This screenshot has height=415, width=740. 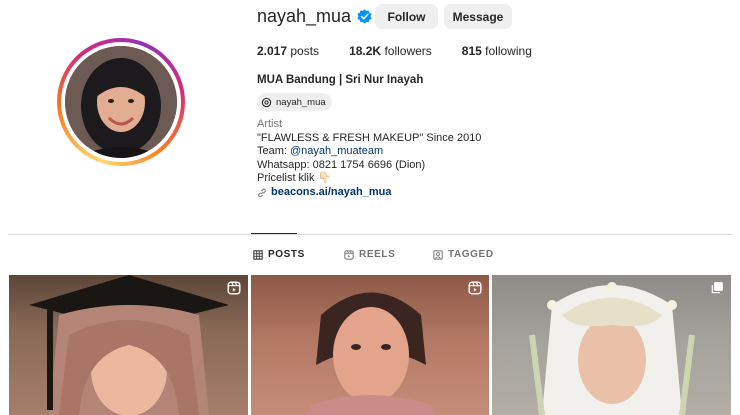 I want to click on posts-label: posts, so click(x=305, y=51).